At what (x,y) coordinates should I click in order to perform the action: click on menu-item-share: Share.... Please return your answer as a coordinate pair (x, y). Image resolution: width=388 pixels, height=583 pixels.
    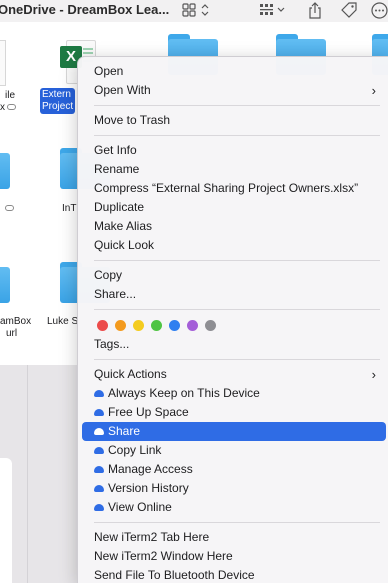
    Looking at the image, I should click on (234, 294).